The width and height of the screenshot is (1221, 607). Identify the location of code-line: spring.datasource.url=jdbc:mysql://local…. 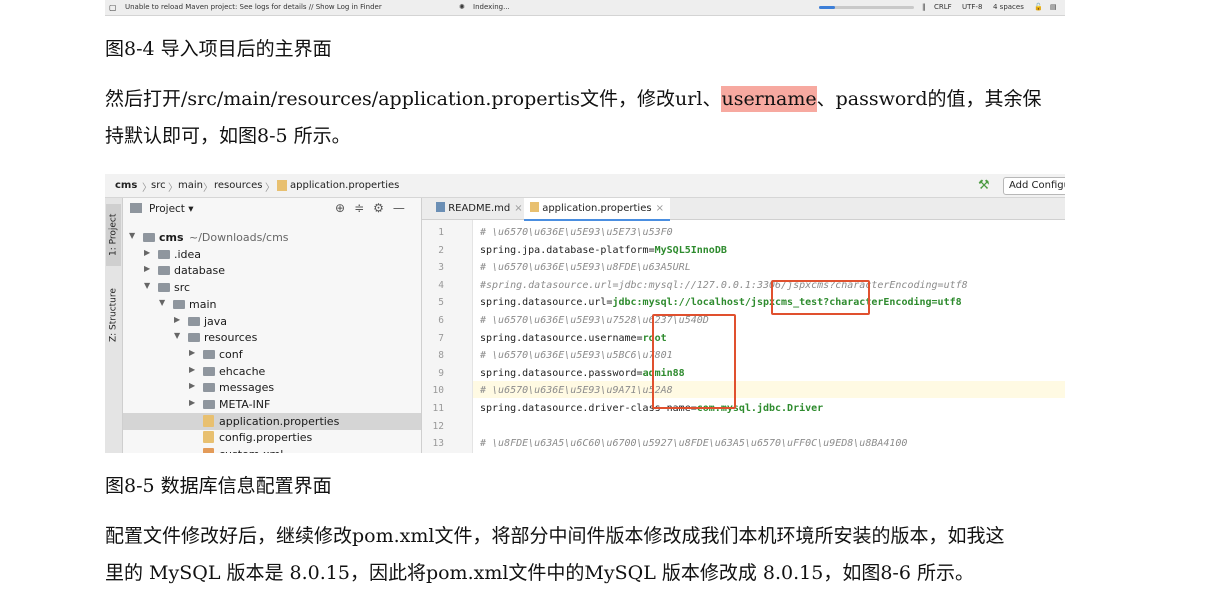
(721, 302).